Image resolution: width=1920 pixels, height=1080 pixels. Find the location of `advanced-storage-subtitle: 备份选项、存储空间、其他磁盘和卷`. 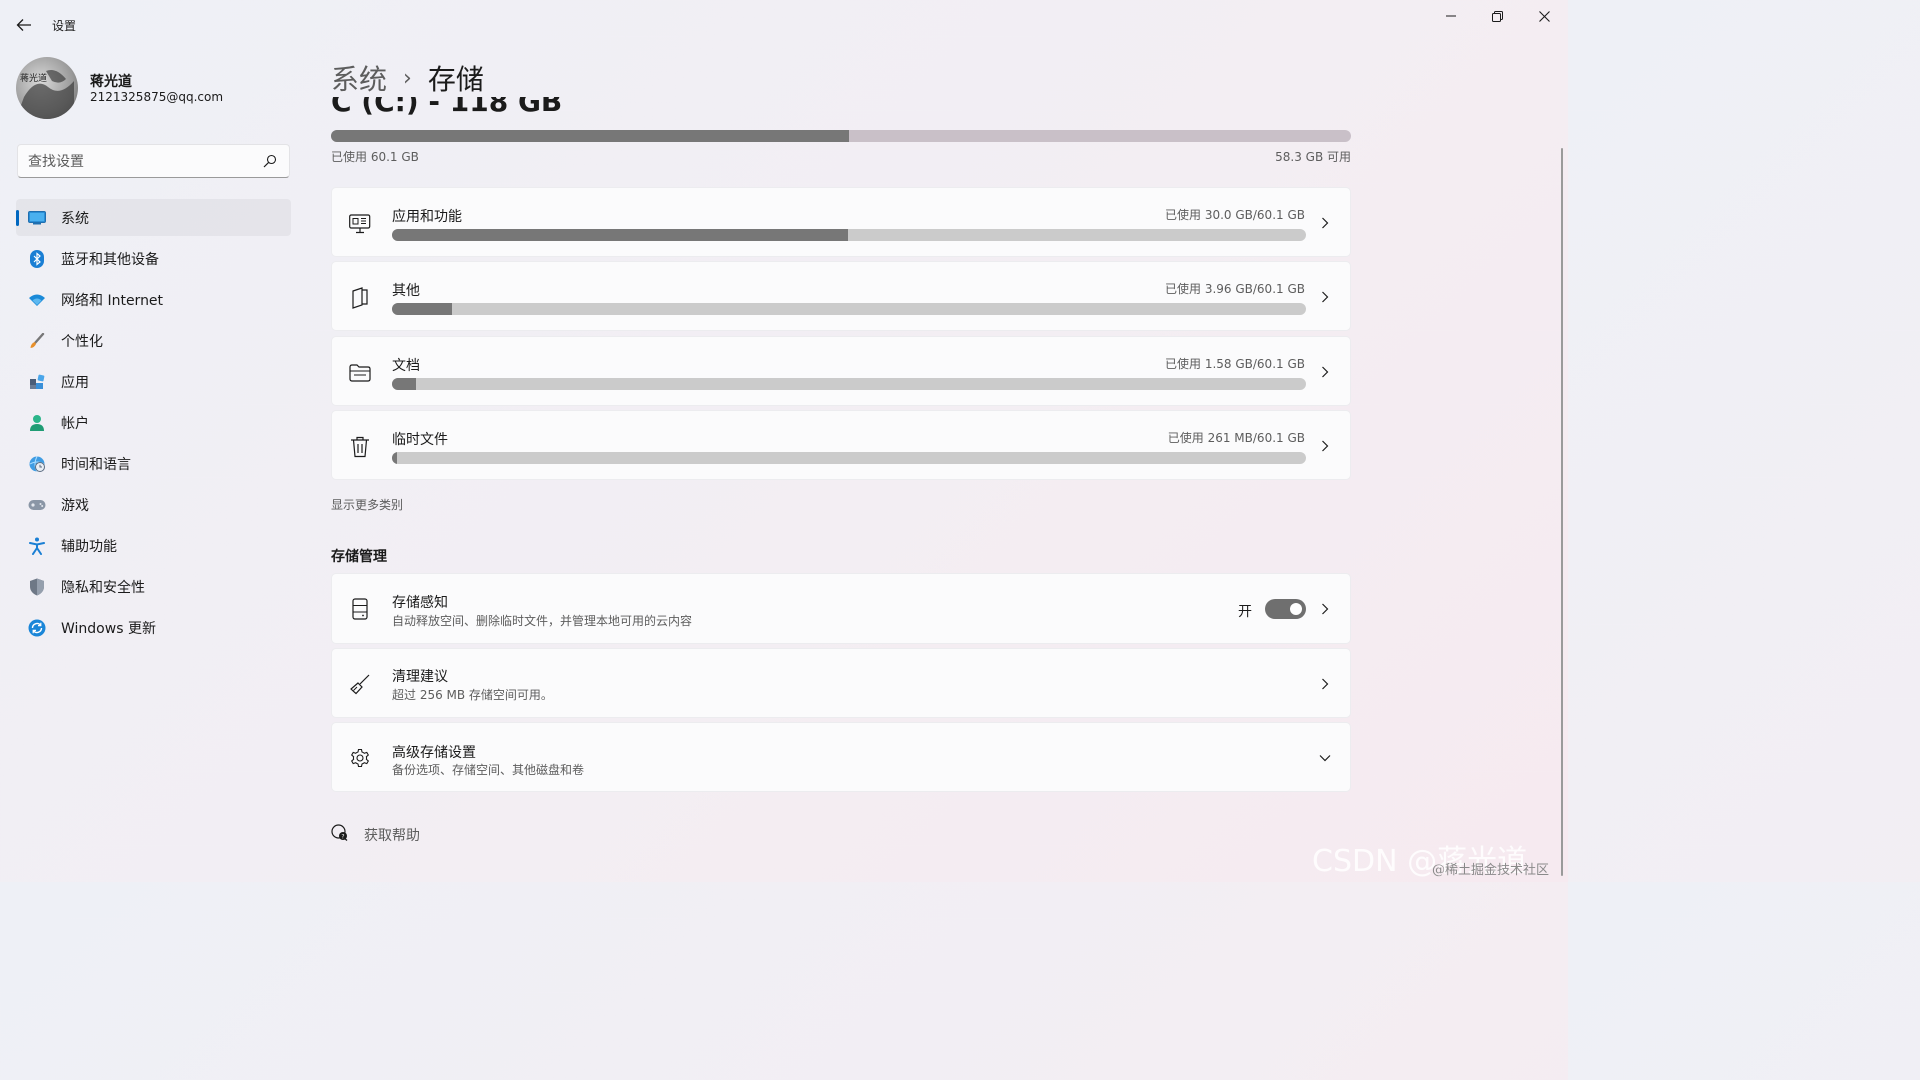

advanced-storage-subtitle: 备份选项、存储空间、其他磁盘和卷 is located at coordinates (488, 770).